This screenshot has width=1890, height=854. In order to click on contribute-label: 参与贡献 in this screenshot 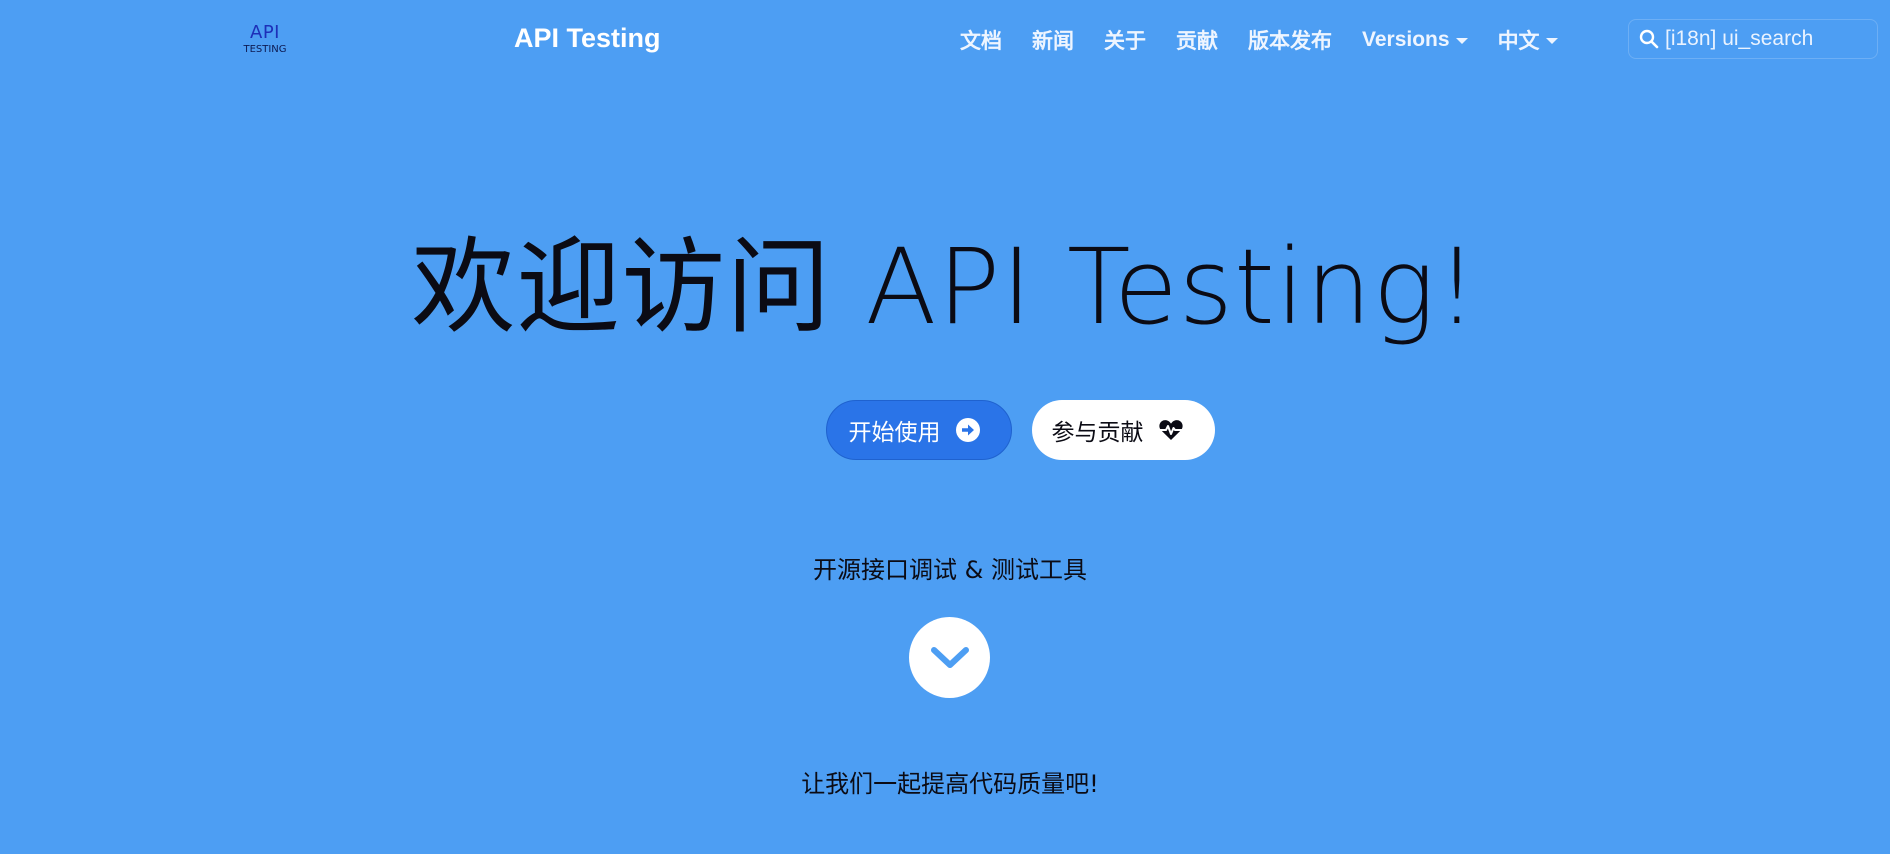, I will do `click(1097, 432)`.